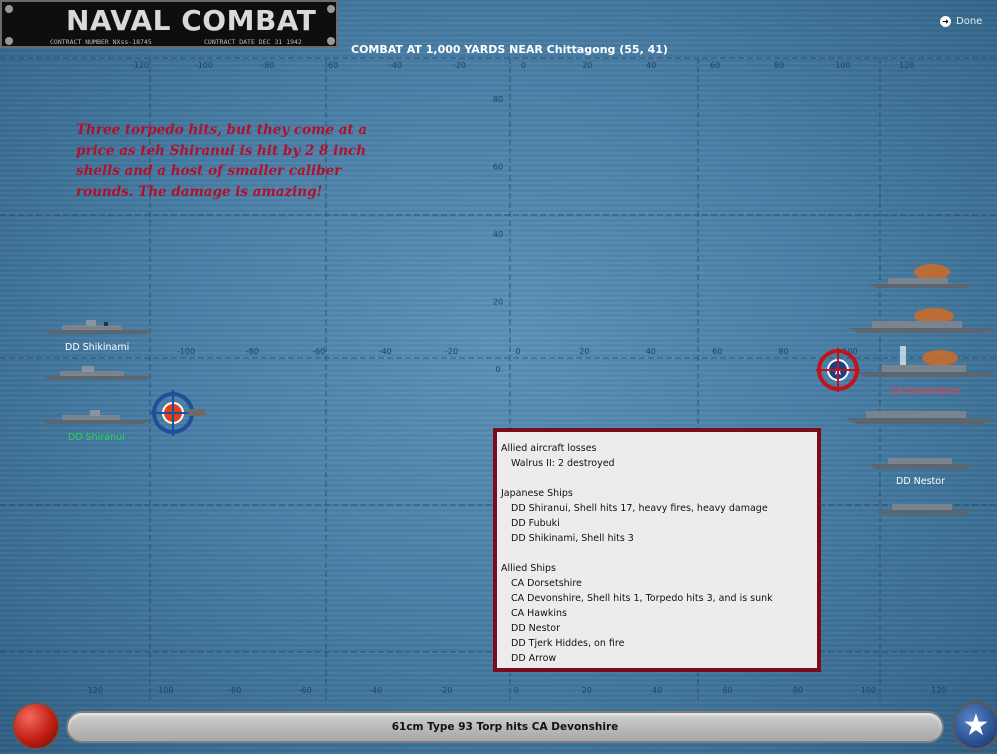 This screenshot has height=754, width=997. Describe the element at coordinates (920, 416) in the screenshot. I see `allied-ship-arrow` at that location.